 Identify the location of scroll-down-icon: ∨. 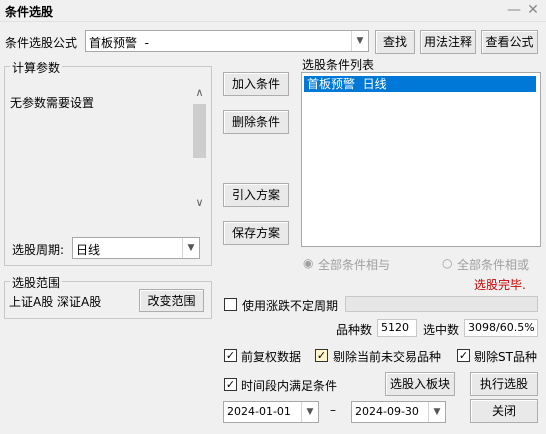
(199, 202).